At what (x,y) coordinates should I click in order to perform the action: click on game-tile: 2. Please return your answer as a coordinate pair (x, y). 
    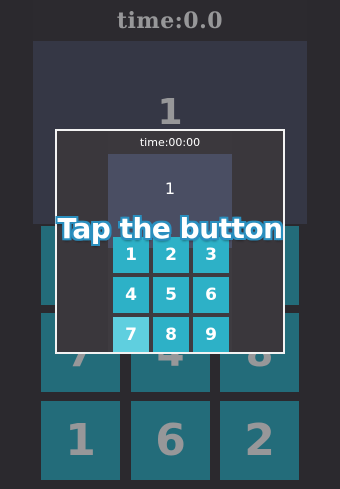
    Looking at the image, I should click on (259, 440).